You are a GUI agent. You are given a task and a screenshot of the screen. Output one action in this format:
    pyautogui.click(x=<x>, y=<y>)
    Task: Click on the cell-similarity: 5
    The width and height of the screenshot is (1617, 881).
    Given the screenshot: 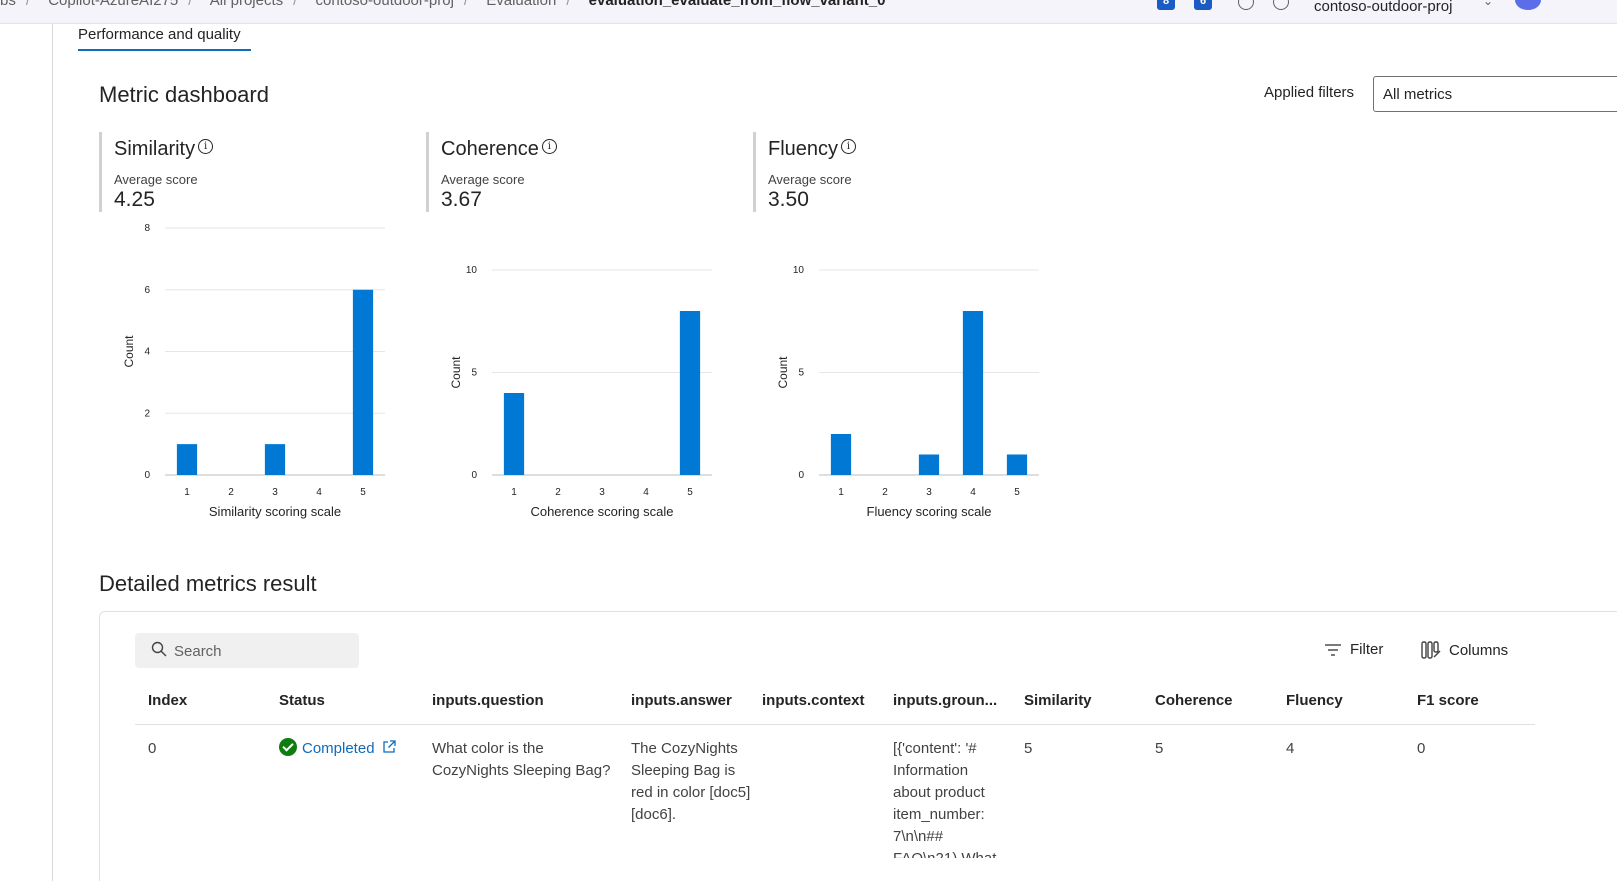 What is the action you would take?
    pyautogui.click(x=1028, y=748)
    